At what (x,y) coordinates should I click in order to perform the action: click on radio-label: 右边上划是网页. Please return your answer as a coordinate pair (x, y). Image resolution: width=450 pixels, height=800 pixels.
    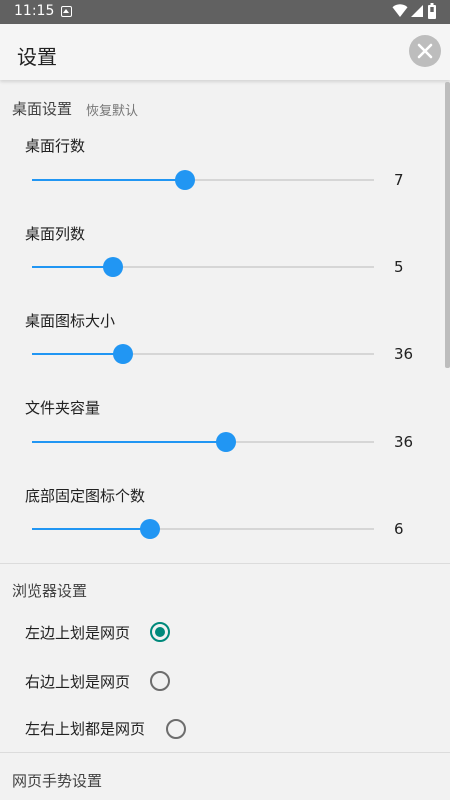
    Looking at the image, I should click on (78, 682).